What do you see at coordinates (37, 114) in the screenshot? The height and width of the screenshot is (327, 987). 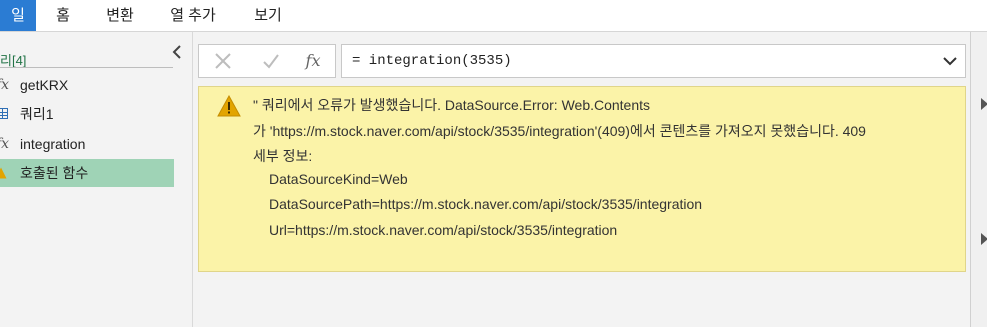 I see `query-item-label: 쿼리1` at bounding box center [37, 114].